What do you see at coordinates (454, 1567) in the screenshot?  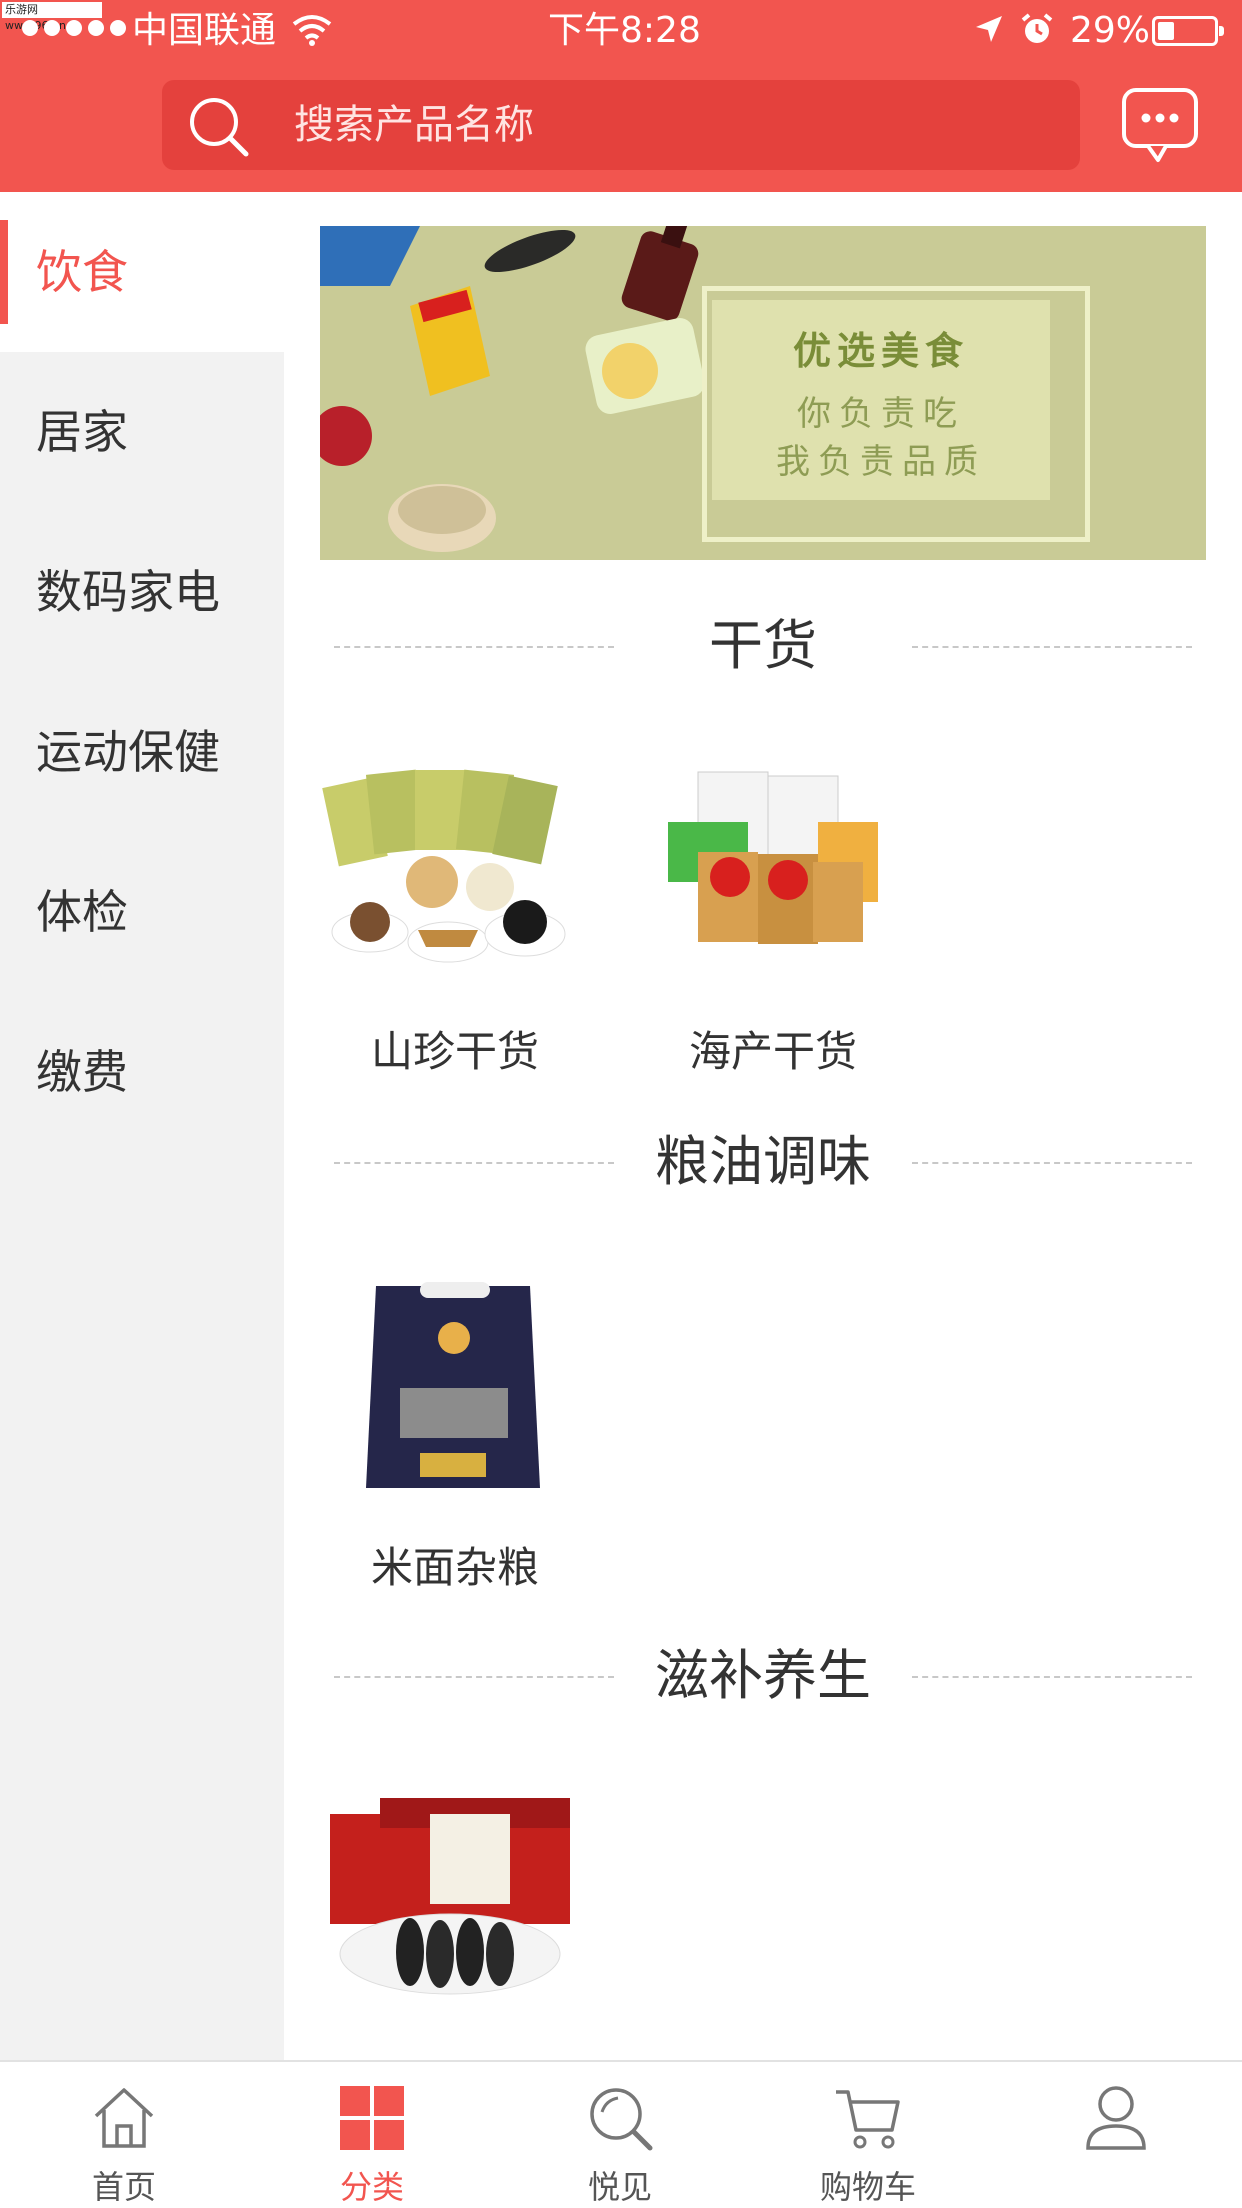 I see `item-label: 米面杂粮` at bounding box center [454, 1567].